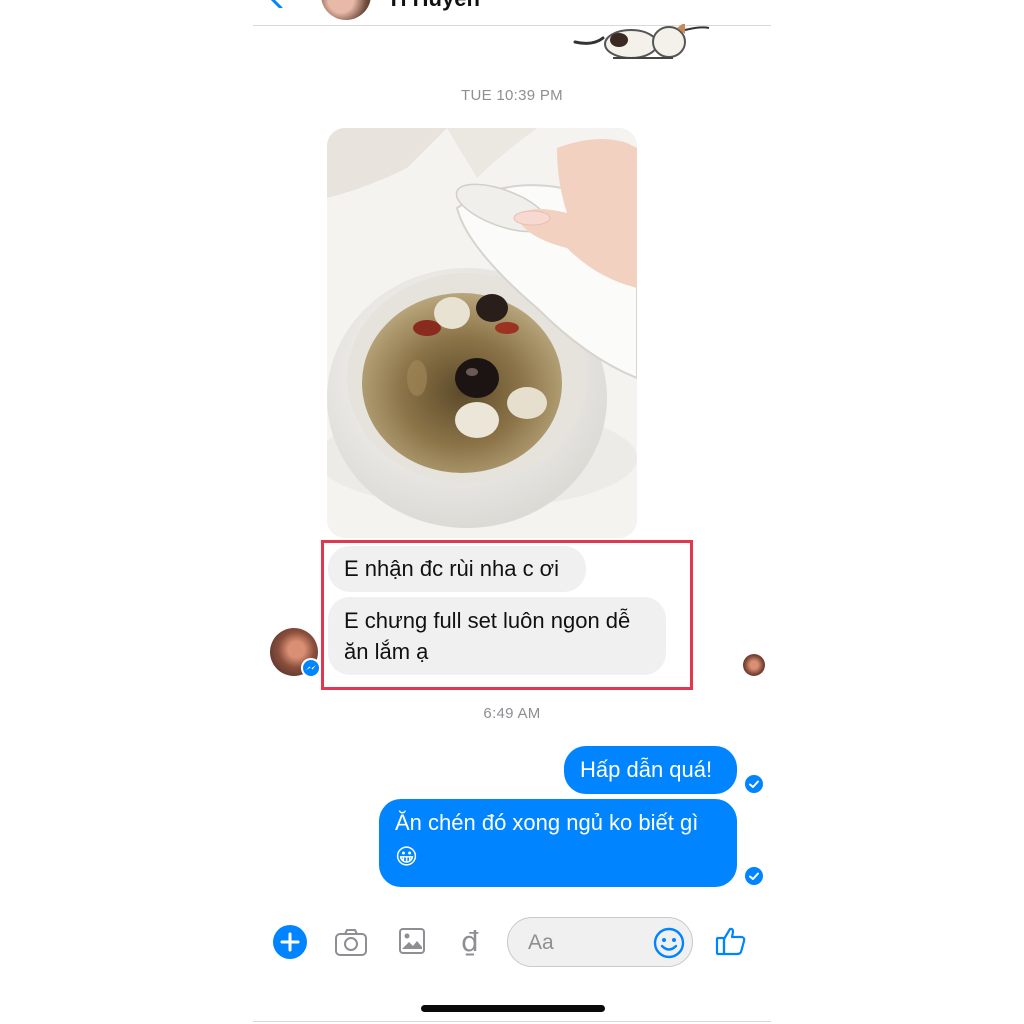 The height and width of the screenshot is (1024, 1024). I want to click on bird-nest-soup-image, so click(482, 333).